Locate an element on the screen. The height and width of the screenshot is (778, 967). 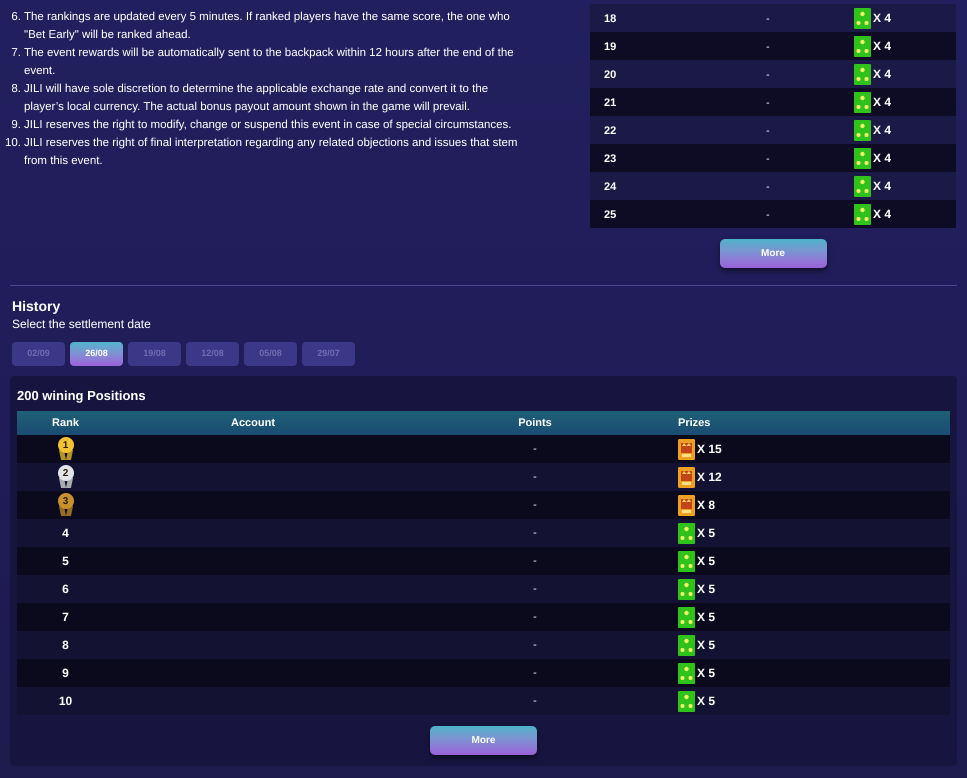
rule-text: The event rewards will be automatically sent to the backpack within 12 hours after the end of the event. is located at coordinates (269, 62).